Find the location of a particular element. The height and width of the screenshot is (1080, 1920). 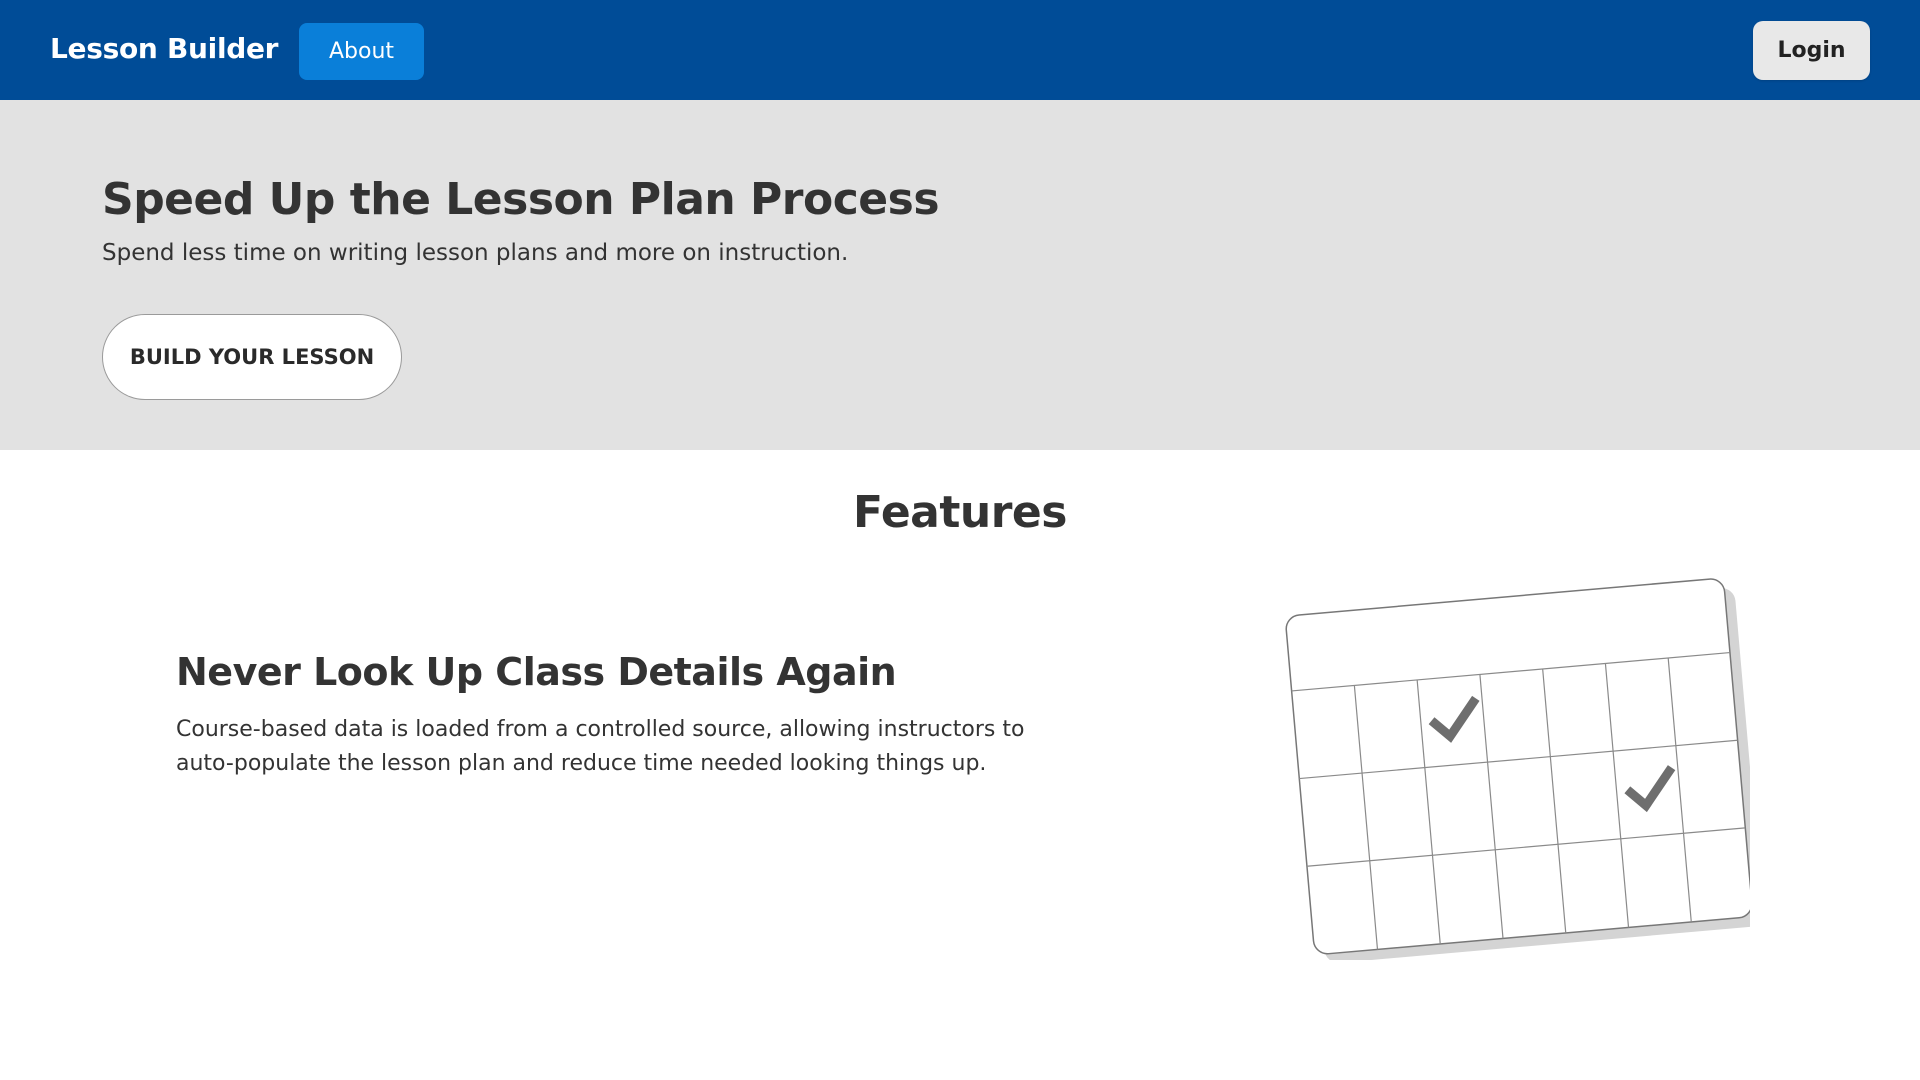

hero-title: Speed Up the Lesson Plan Process is located at coordinates (521, 199).